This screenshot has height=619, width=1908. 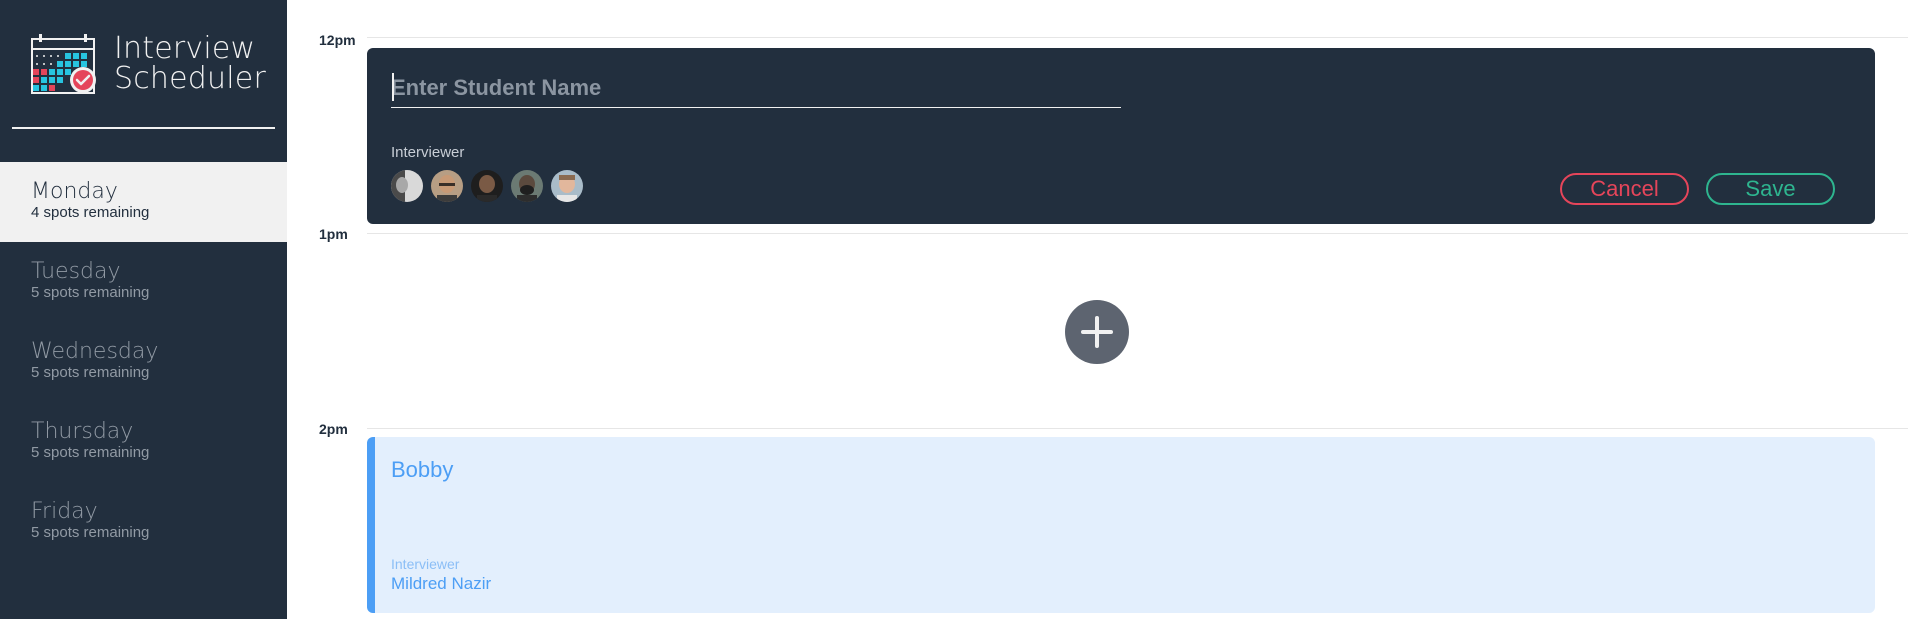 I want to click on interviewer-list, so click(x=487, y=186).